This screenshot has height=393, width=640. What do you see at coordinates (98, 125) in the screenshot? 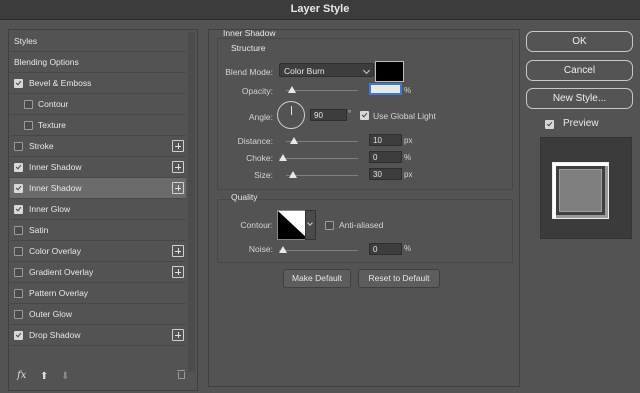
I see `style-item-texture: Texture` at bounding box center [98, 125].